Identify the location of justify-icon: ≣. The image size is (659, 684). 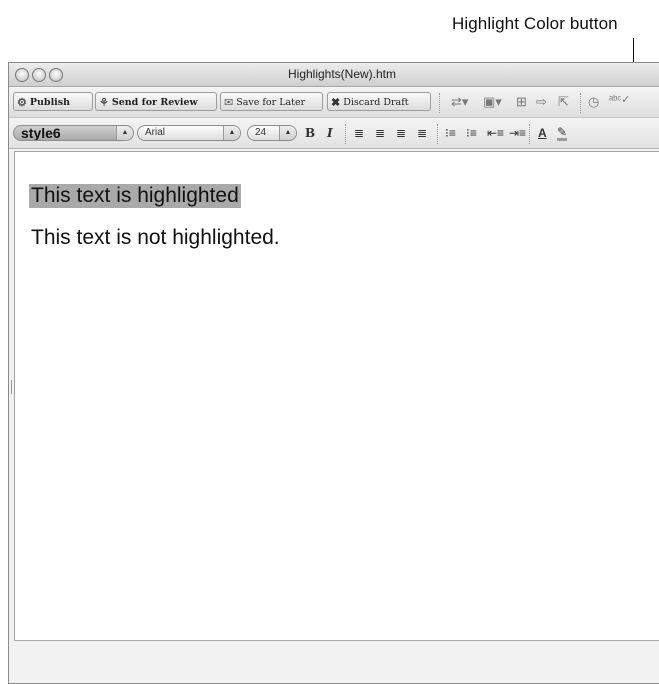
(422, 133).